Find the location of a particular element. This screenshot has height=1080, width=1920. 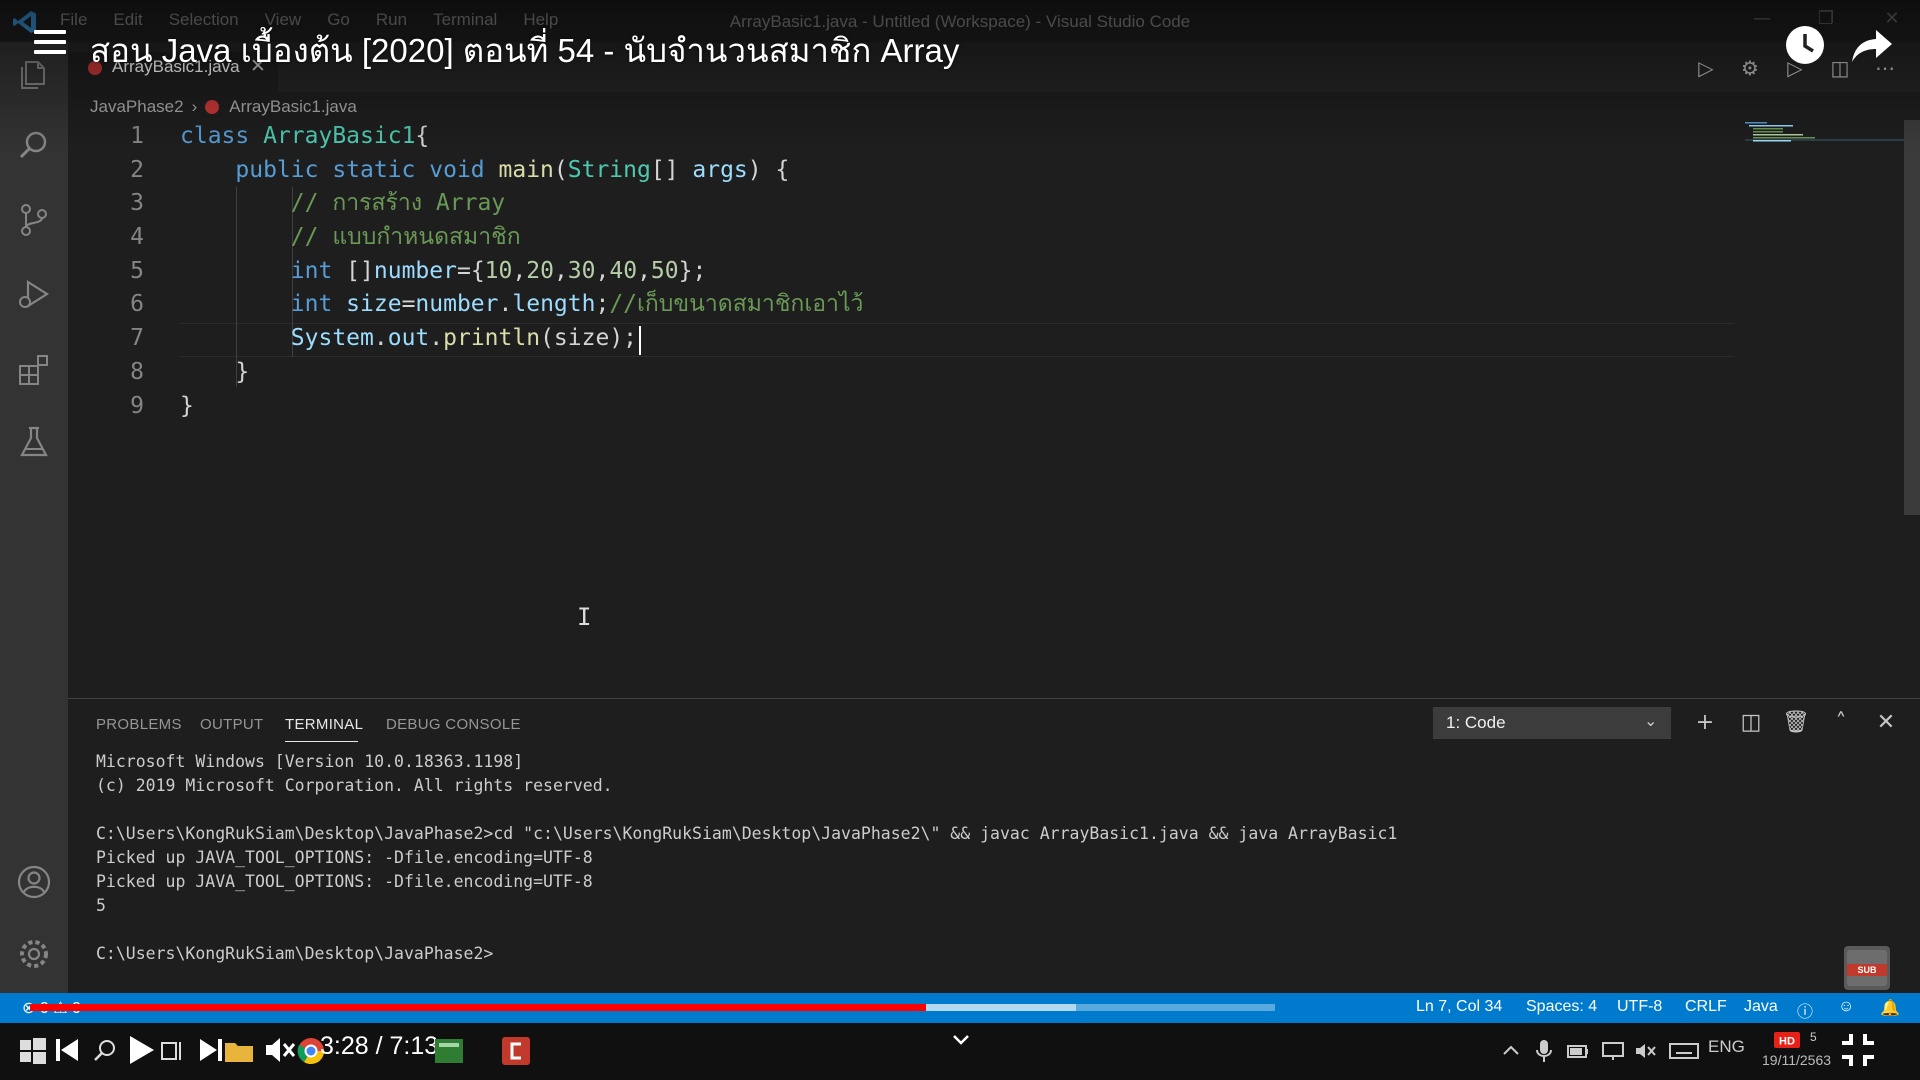

tab-terminal: TERMINAL is located at coordinates (324, 724).